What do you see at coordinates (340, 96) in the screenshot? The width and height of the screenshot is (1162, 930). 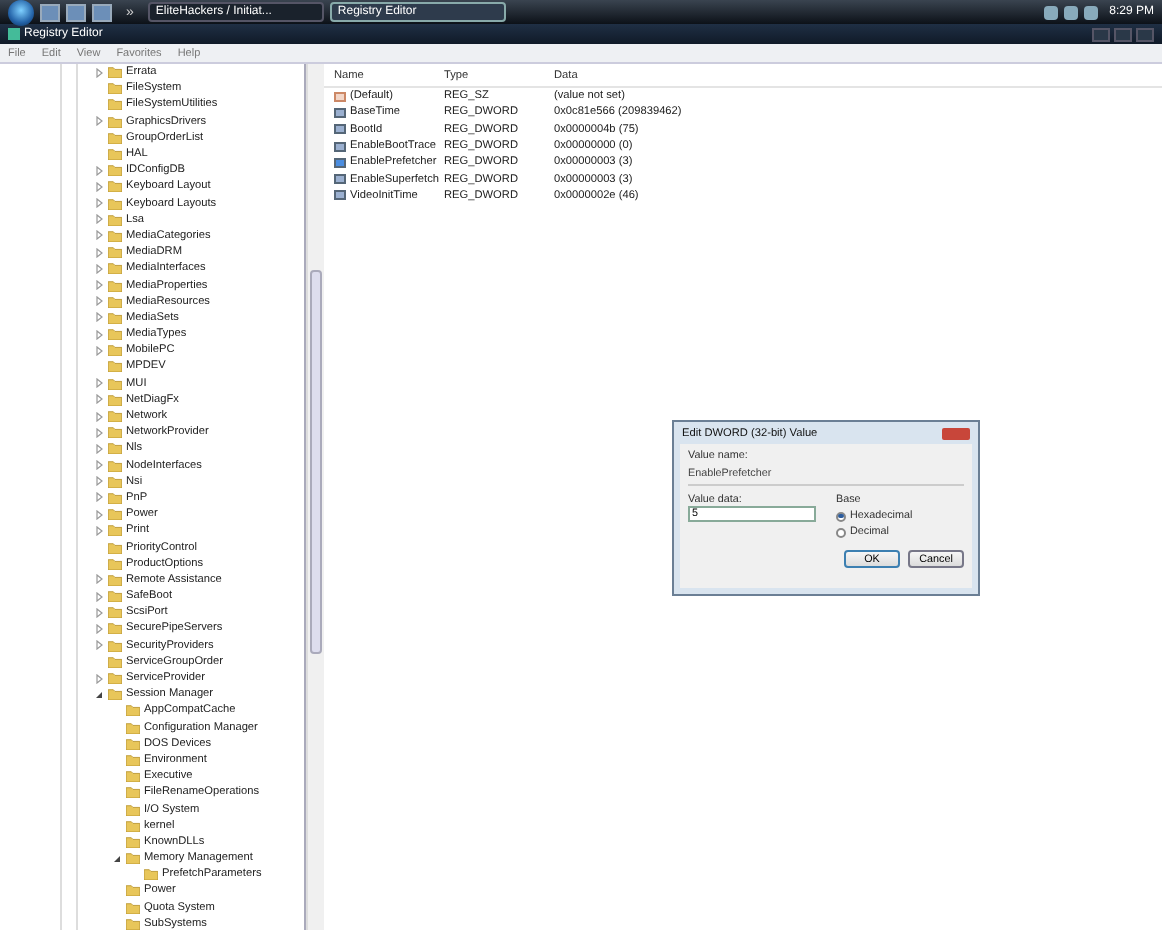 I see `string-value-icon` at bounding box center [340, 96].